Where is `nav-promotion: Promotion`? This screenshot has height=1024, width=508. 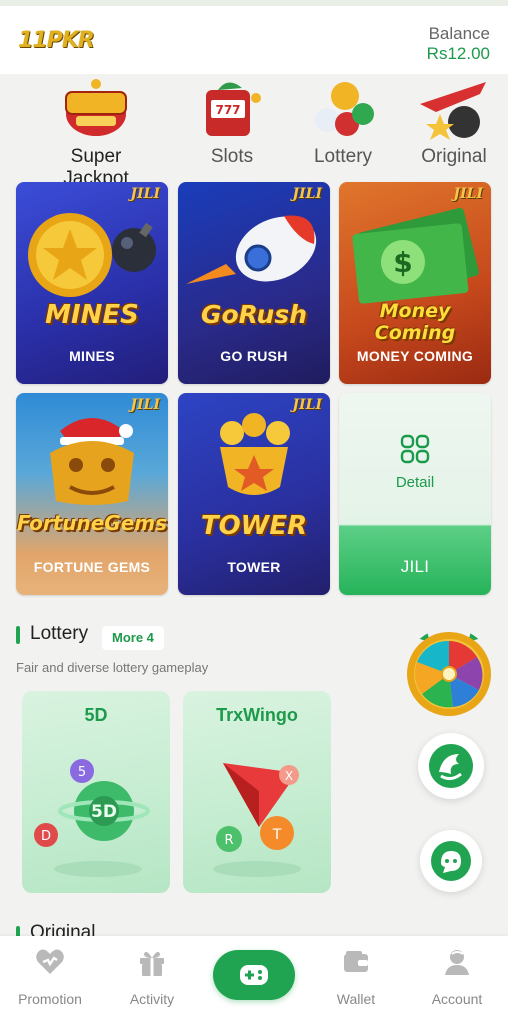
nav-promotion: Promotion is located at coordinates (50, 976).